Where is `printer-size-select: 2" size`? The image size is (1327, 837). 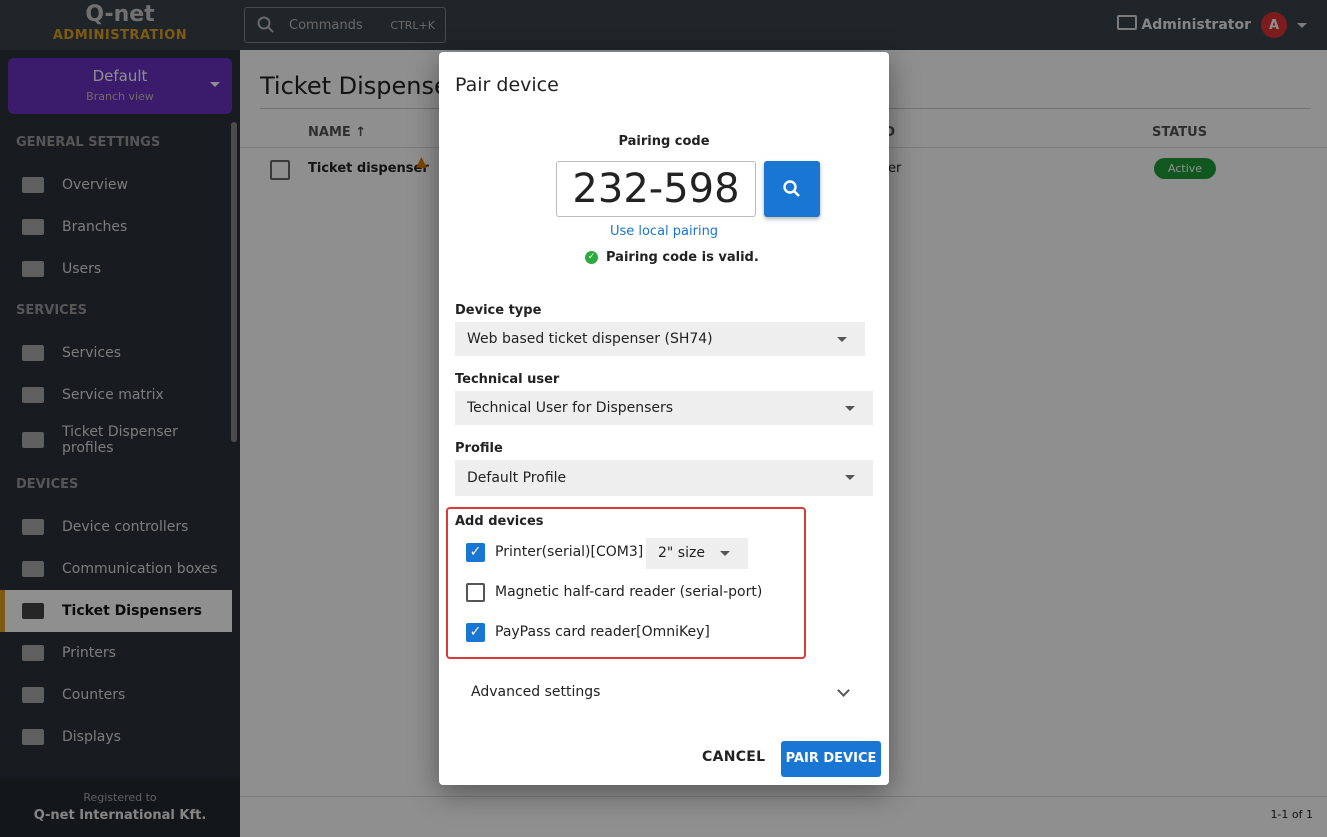
printer-size-select: 2" size is located at coordinates (697, 553).